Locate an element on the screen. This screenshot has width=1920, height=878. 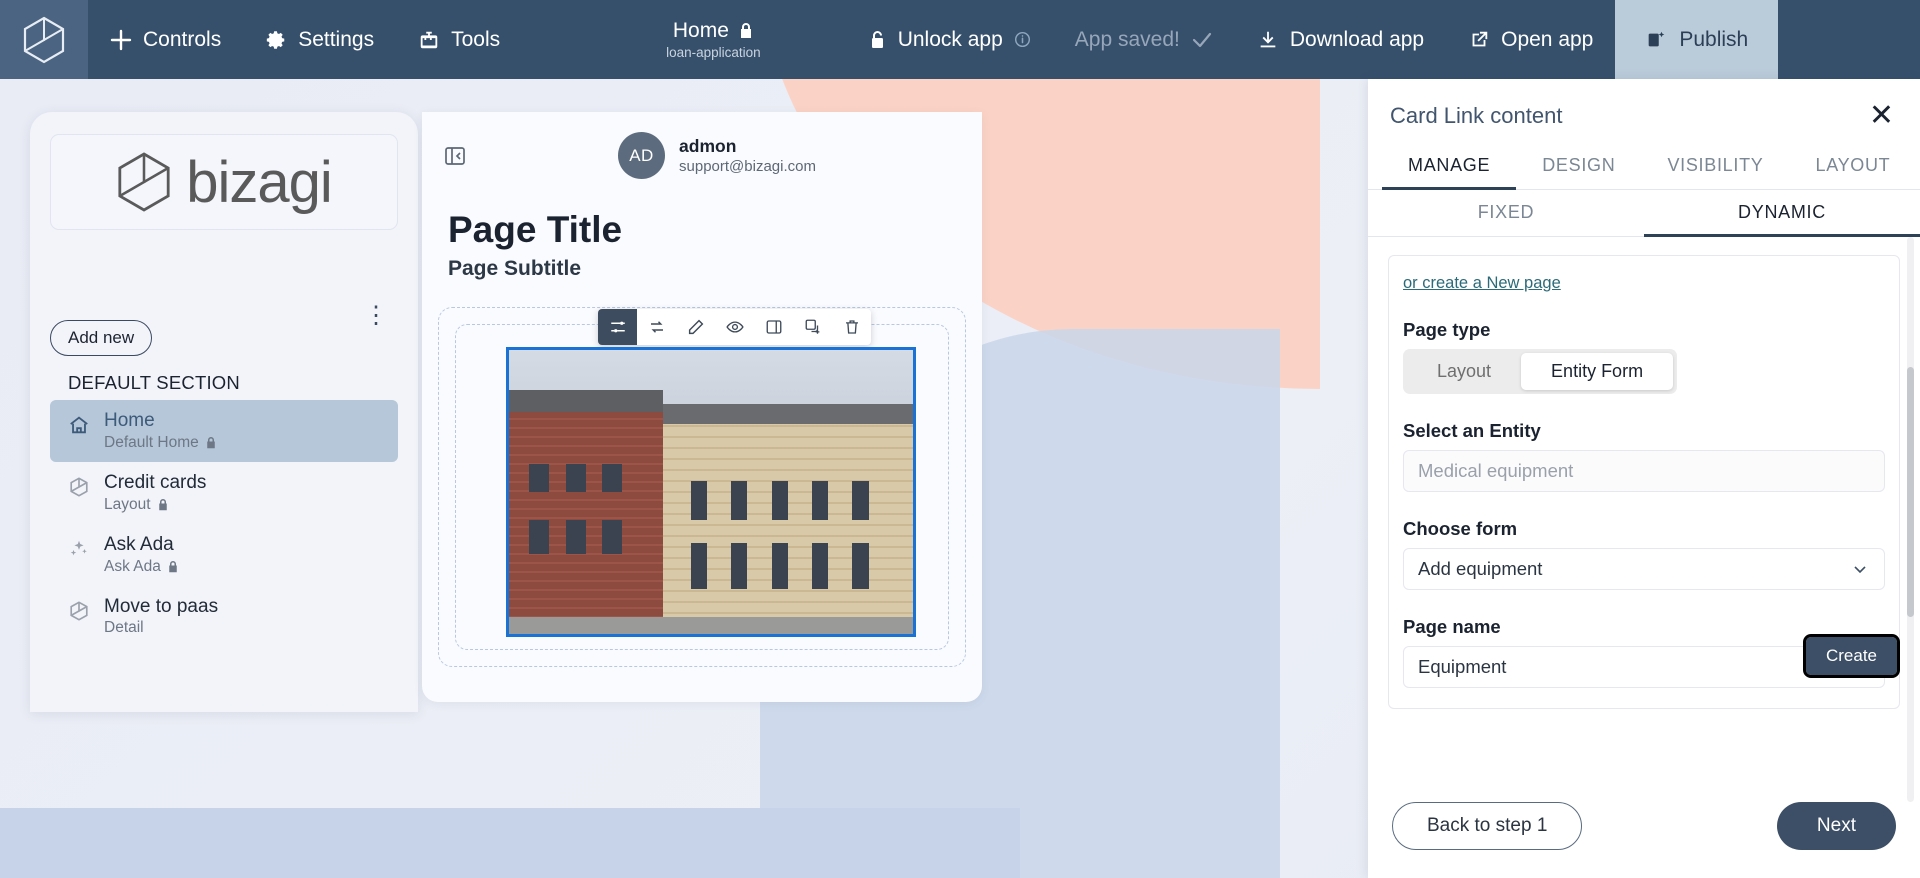
sidebar-item-home-label: Home is located at coordinates (129, 420).